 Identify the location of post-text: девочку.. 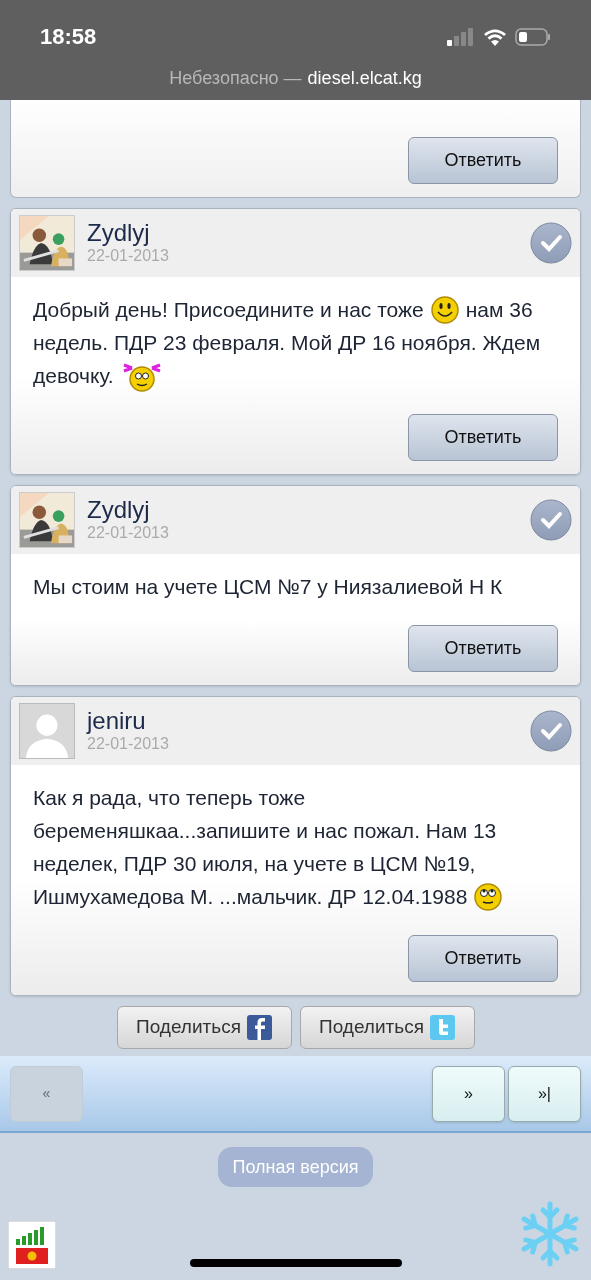
(73, 376).